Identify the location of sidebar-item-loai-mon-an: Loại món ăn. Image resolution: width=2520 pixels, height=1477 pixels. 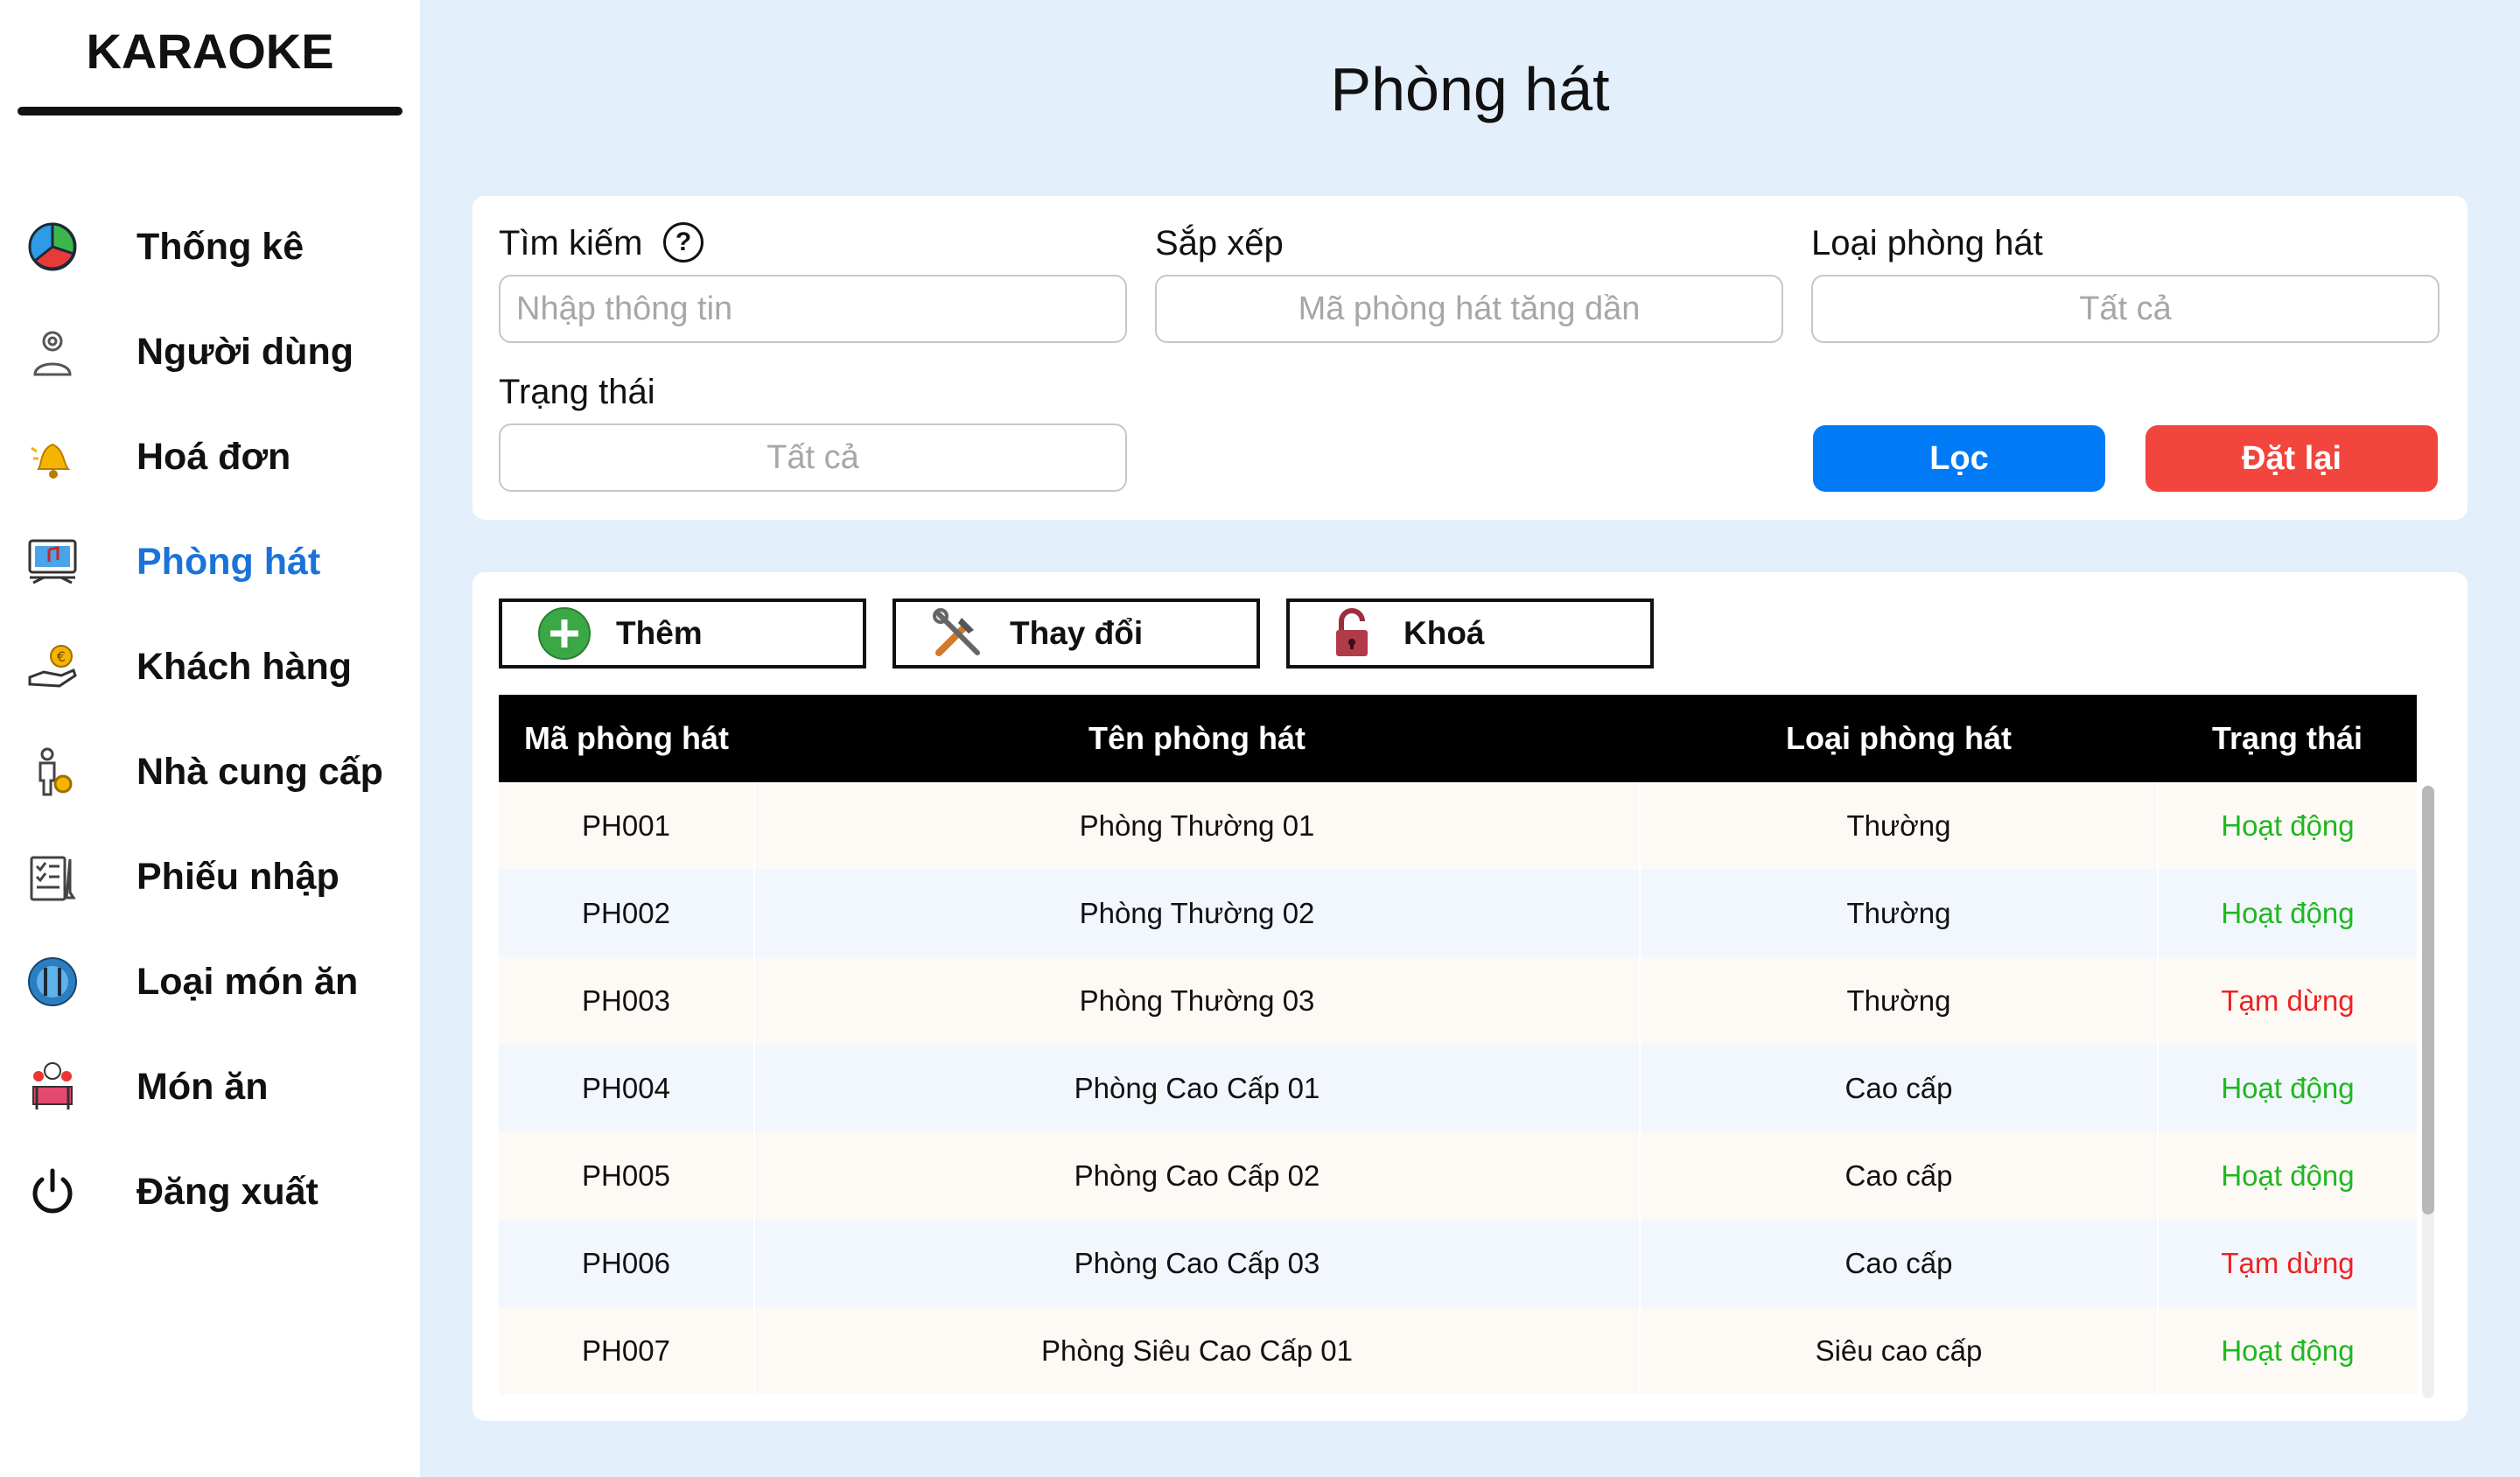
(217, 982).